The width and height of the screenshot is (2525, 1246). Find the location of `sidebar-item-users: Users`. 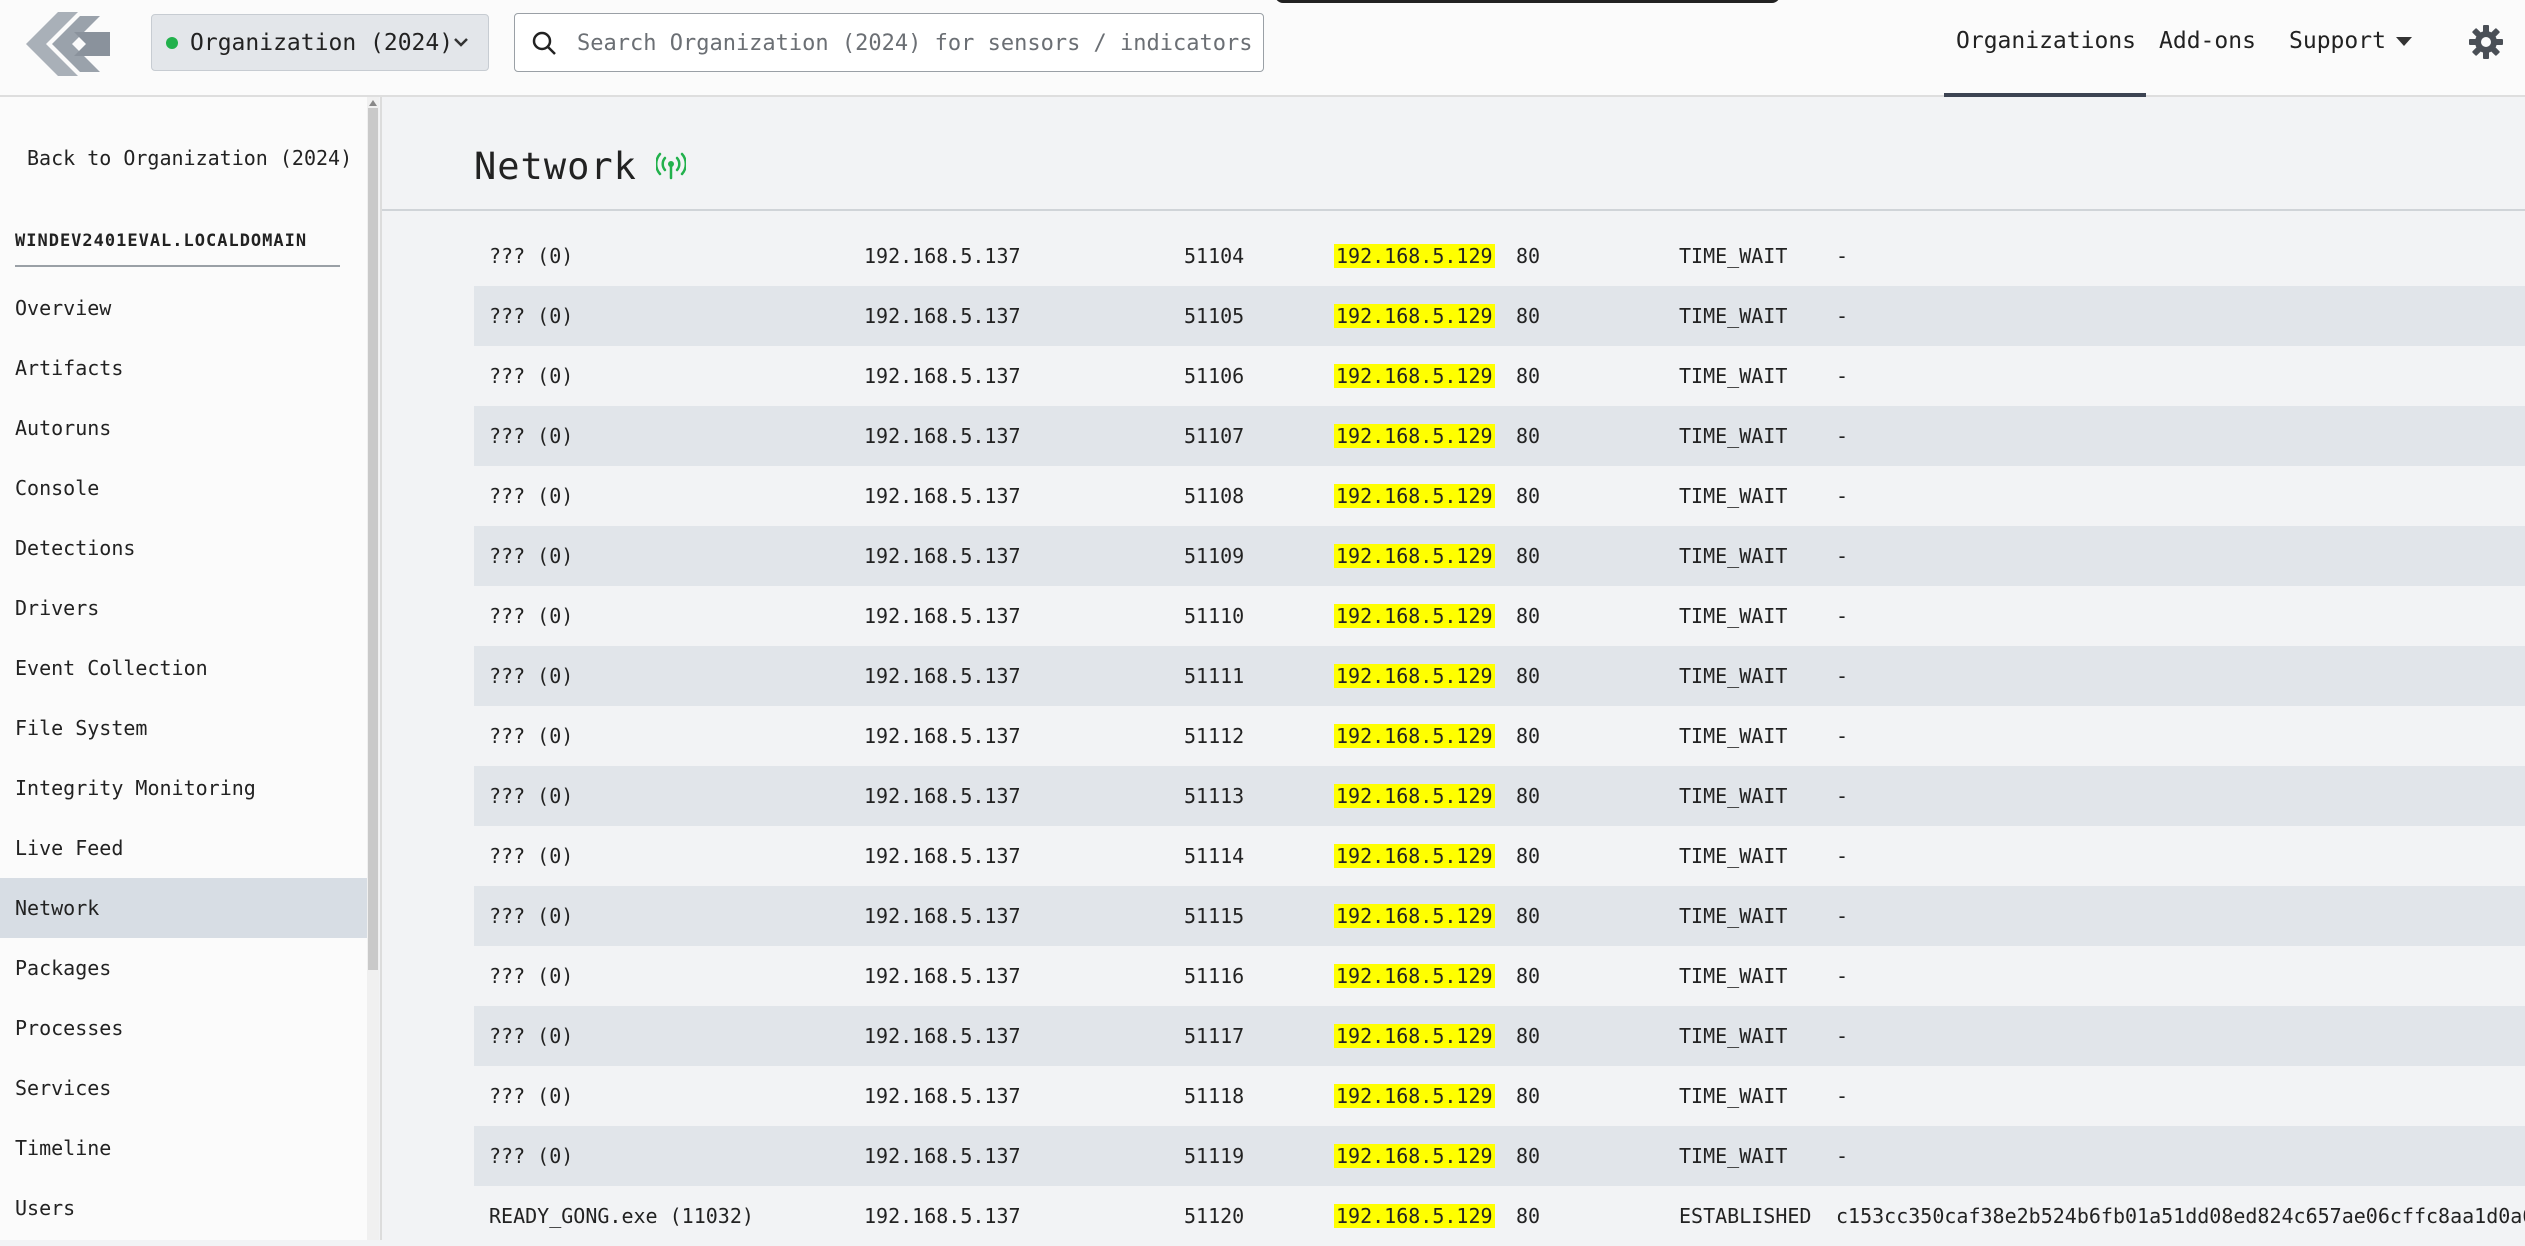

sidebar-item-users: Users is located at coordinates (183, 1208).